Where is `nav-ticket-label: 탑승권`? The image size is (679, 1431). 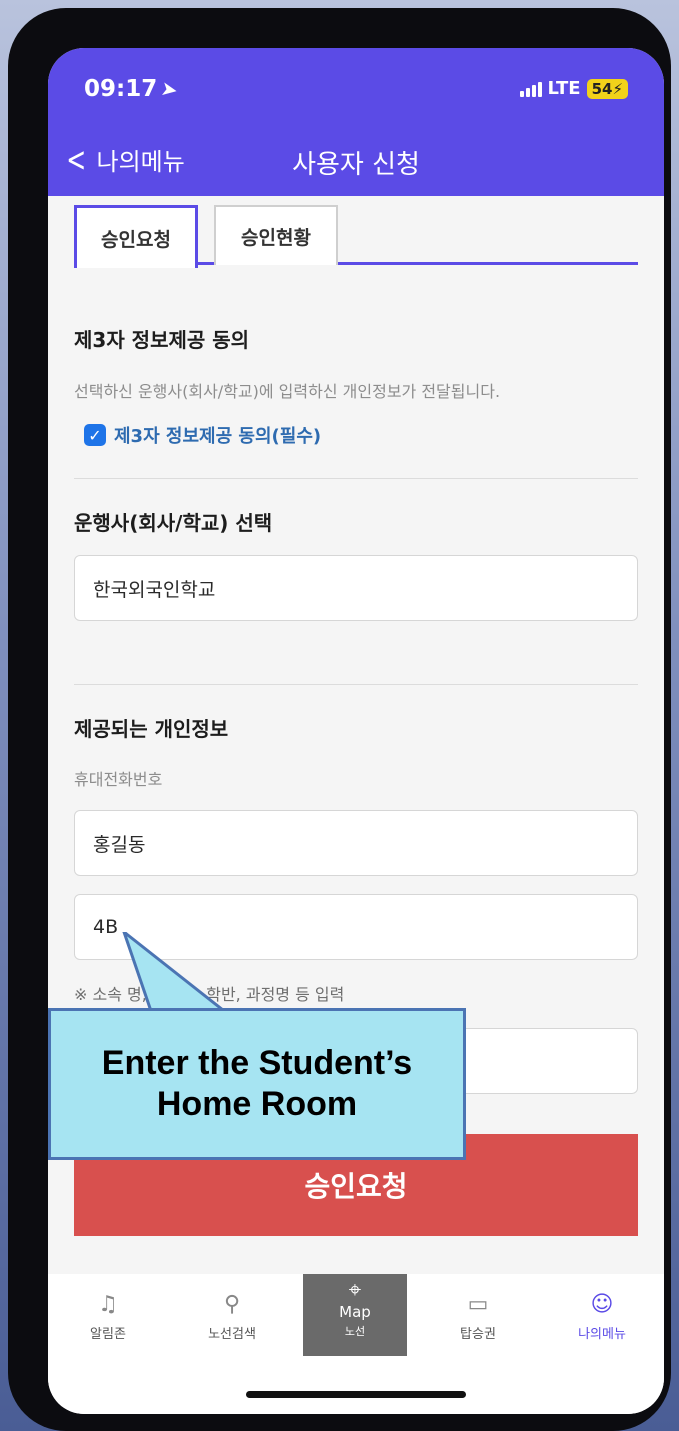 nav-ticket-label: 탑승권 is located at coordinates (478, 1334).